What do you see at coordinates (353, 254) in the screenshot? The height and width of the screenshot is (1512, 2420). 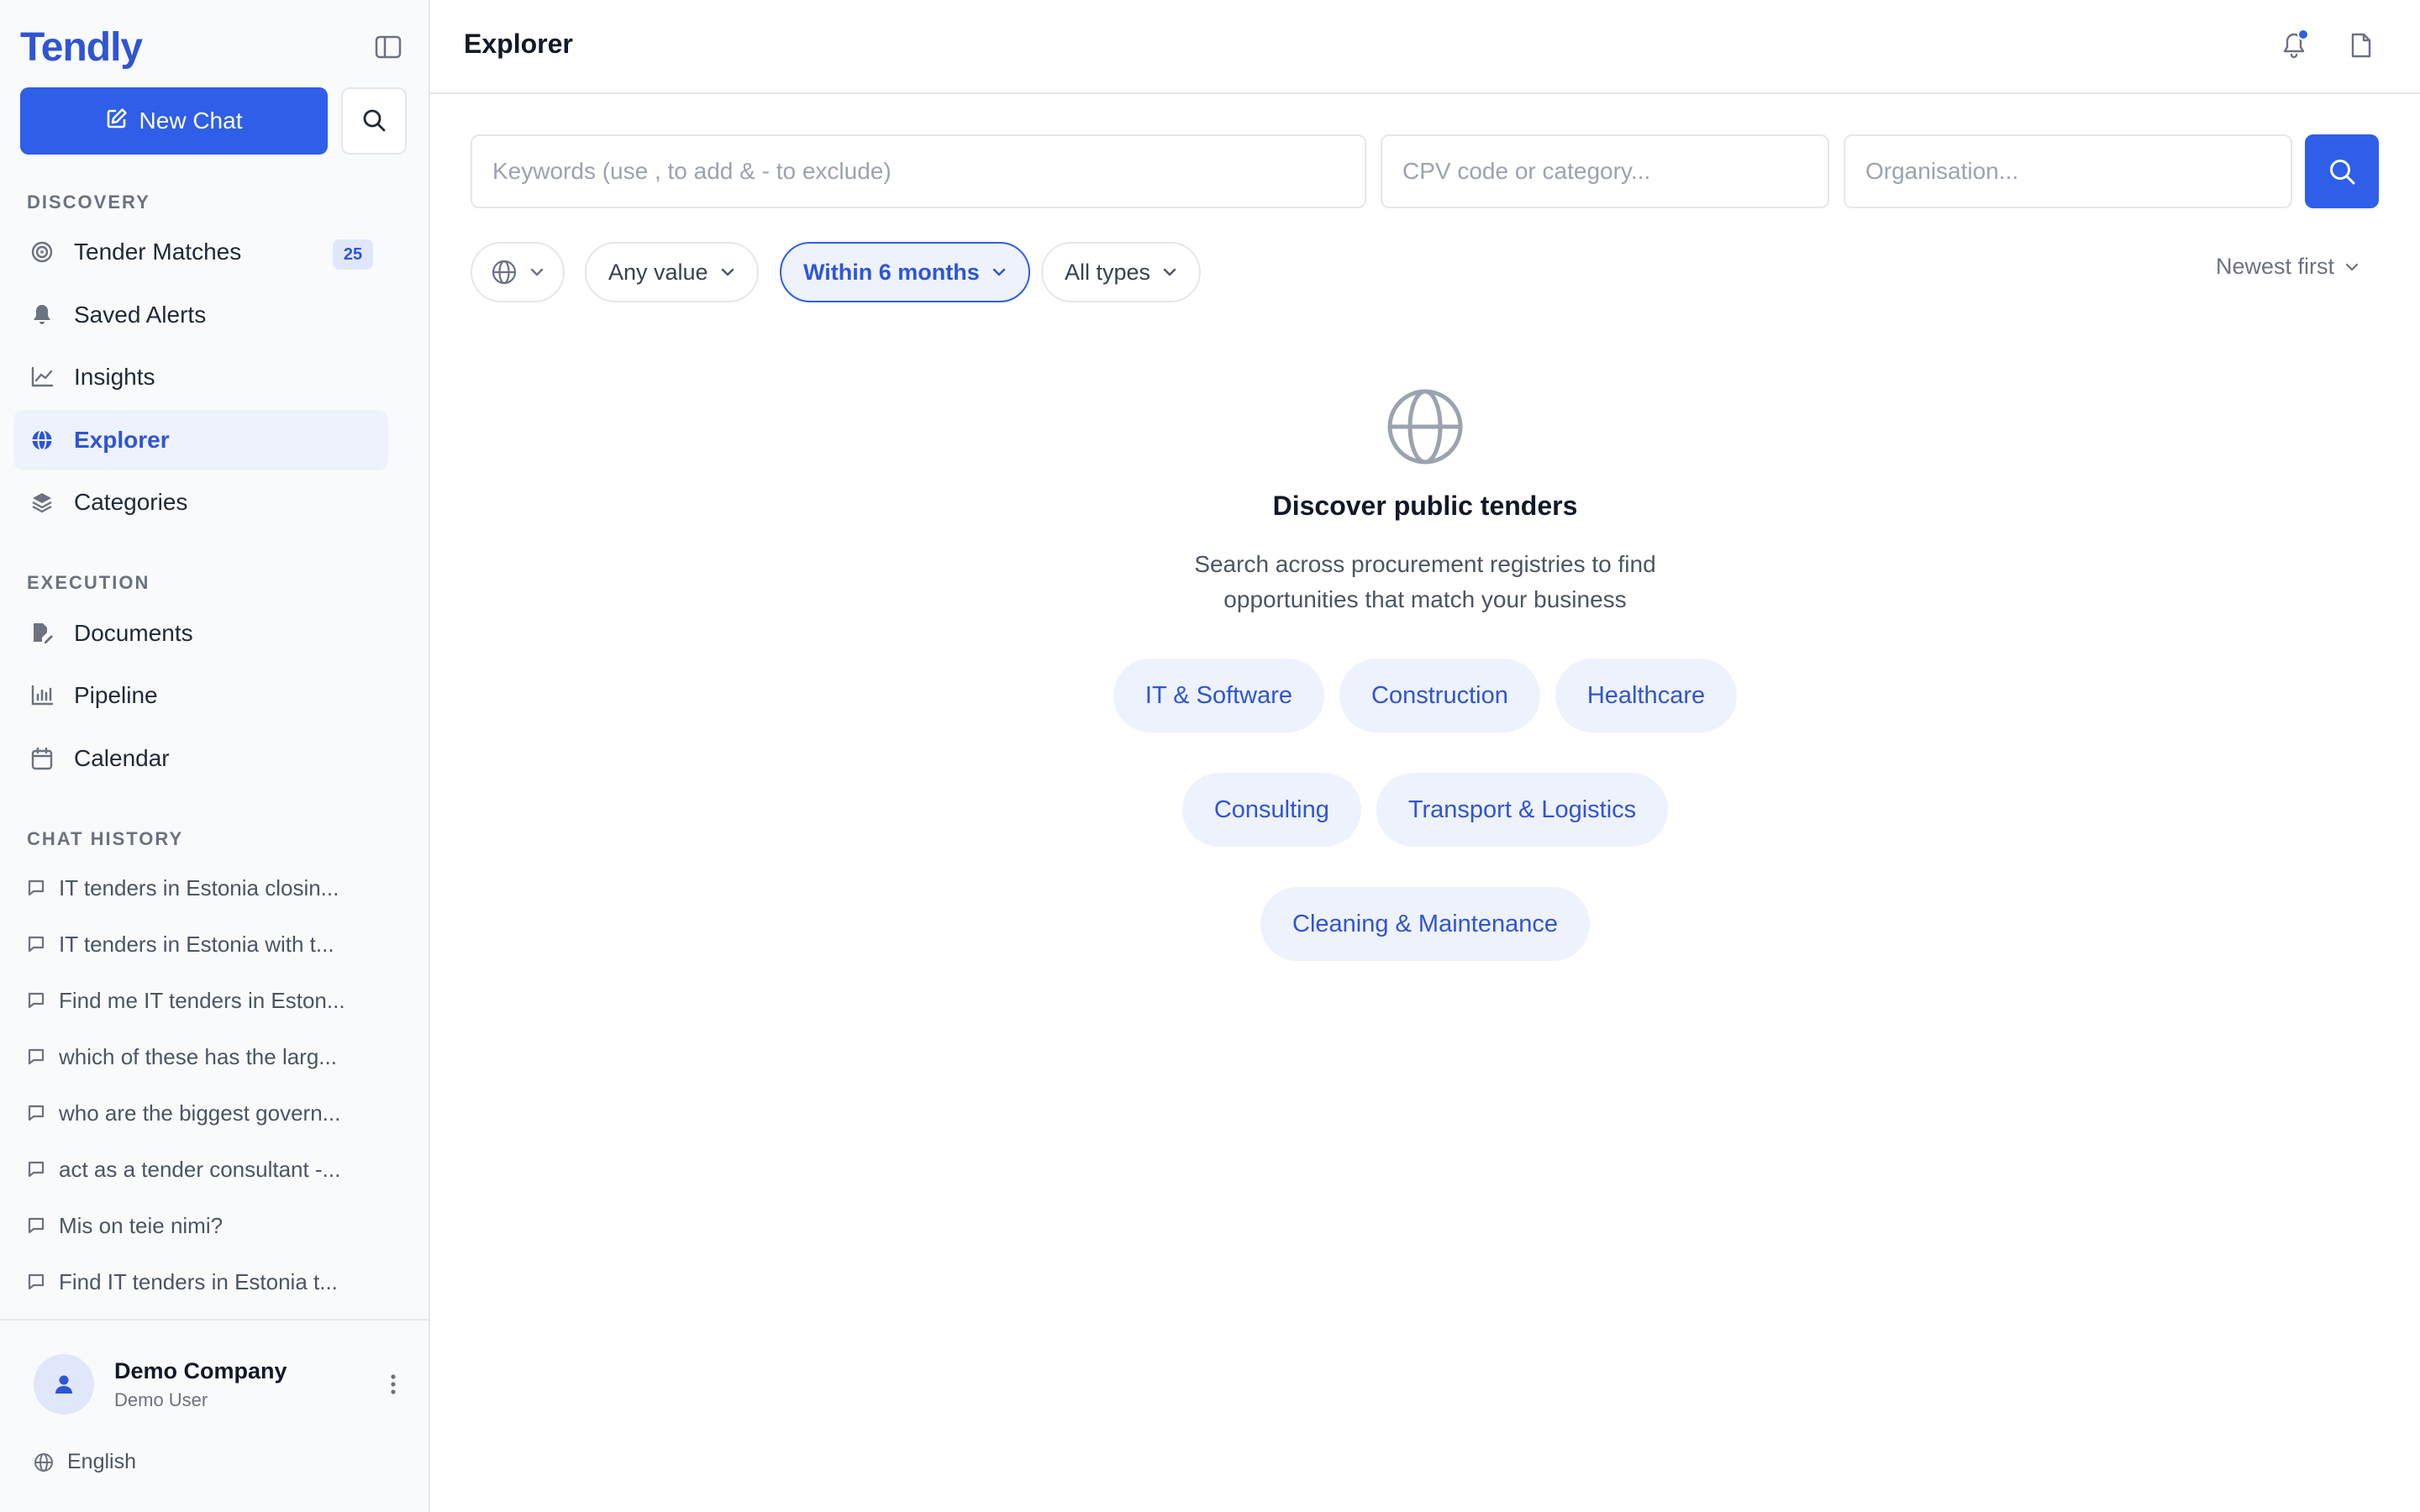 I see `matches-count-badge: 25` at bounding box center [353, 254].